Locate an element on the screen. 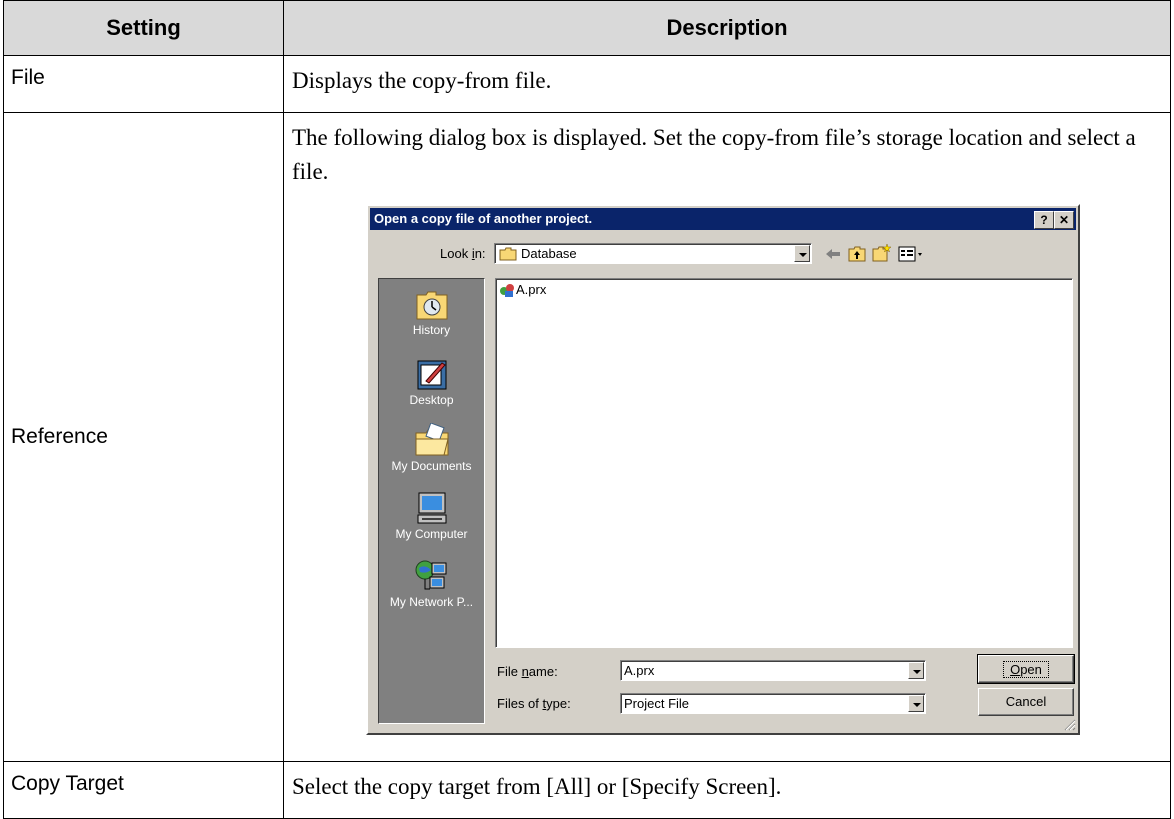 The height and width of the screenshot is (819, 1174). back-icon is located at coordinates (833, 254).